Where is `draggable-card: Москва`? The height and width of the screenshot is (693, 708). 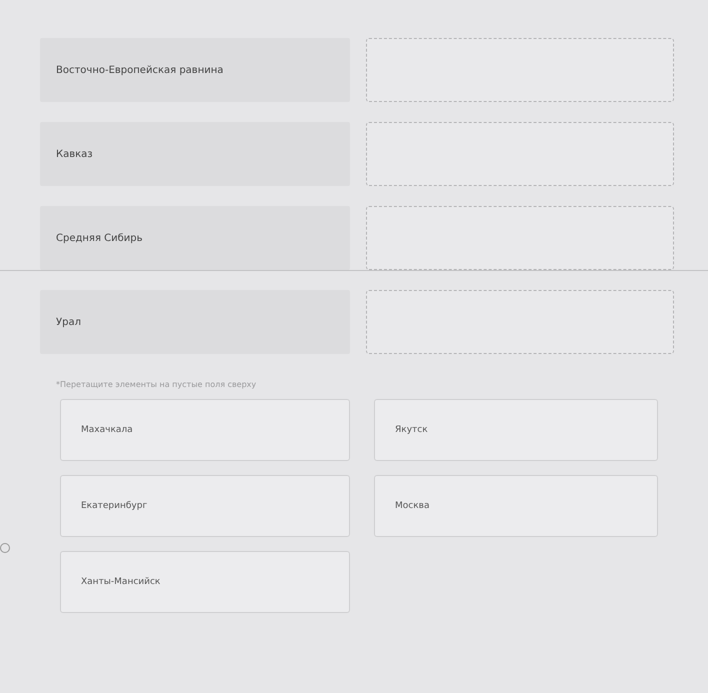 draggable-card: Москва is located at coordinates (516, 506).